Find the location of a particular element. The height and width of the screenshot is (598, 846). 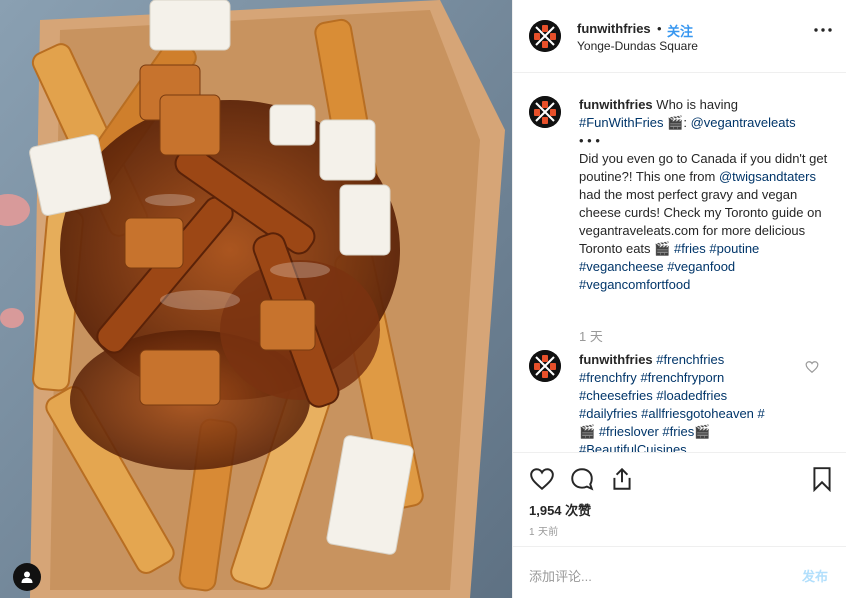

location-link: Yonge-Dundas Square is located at coordinates (637, 46).